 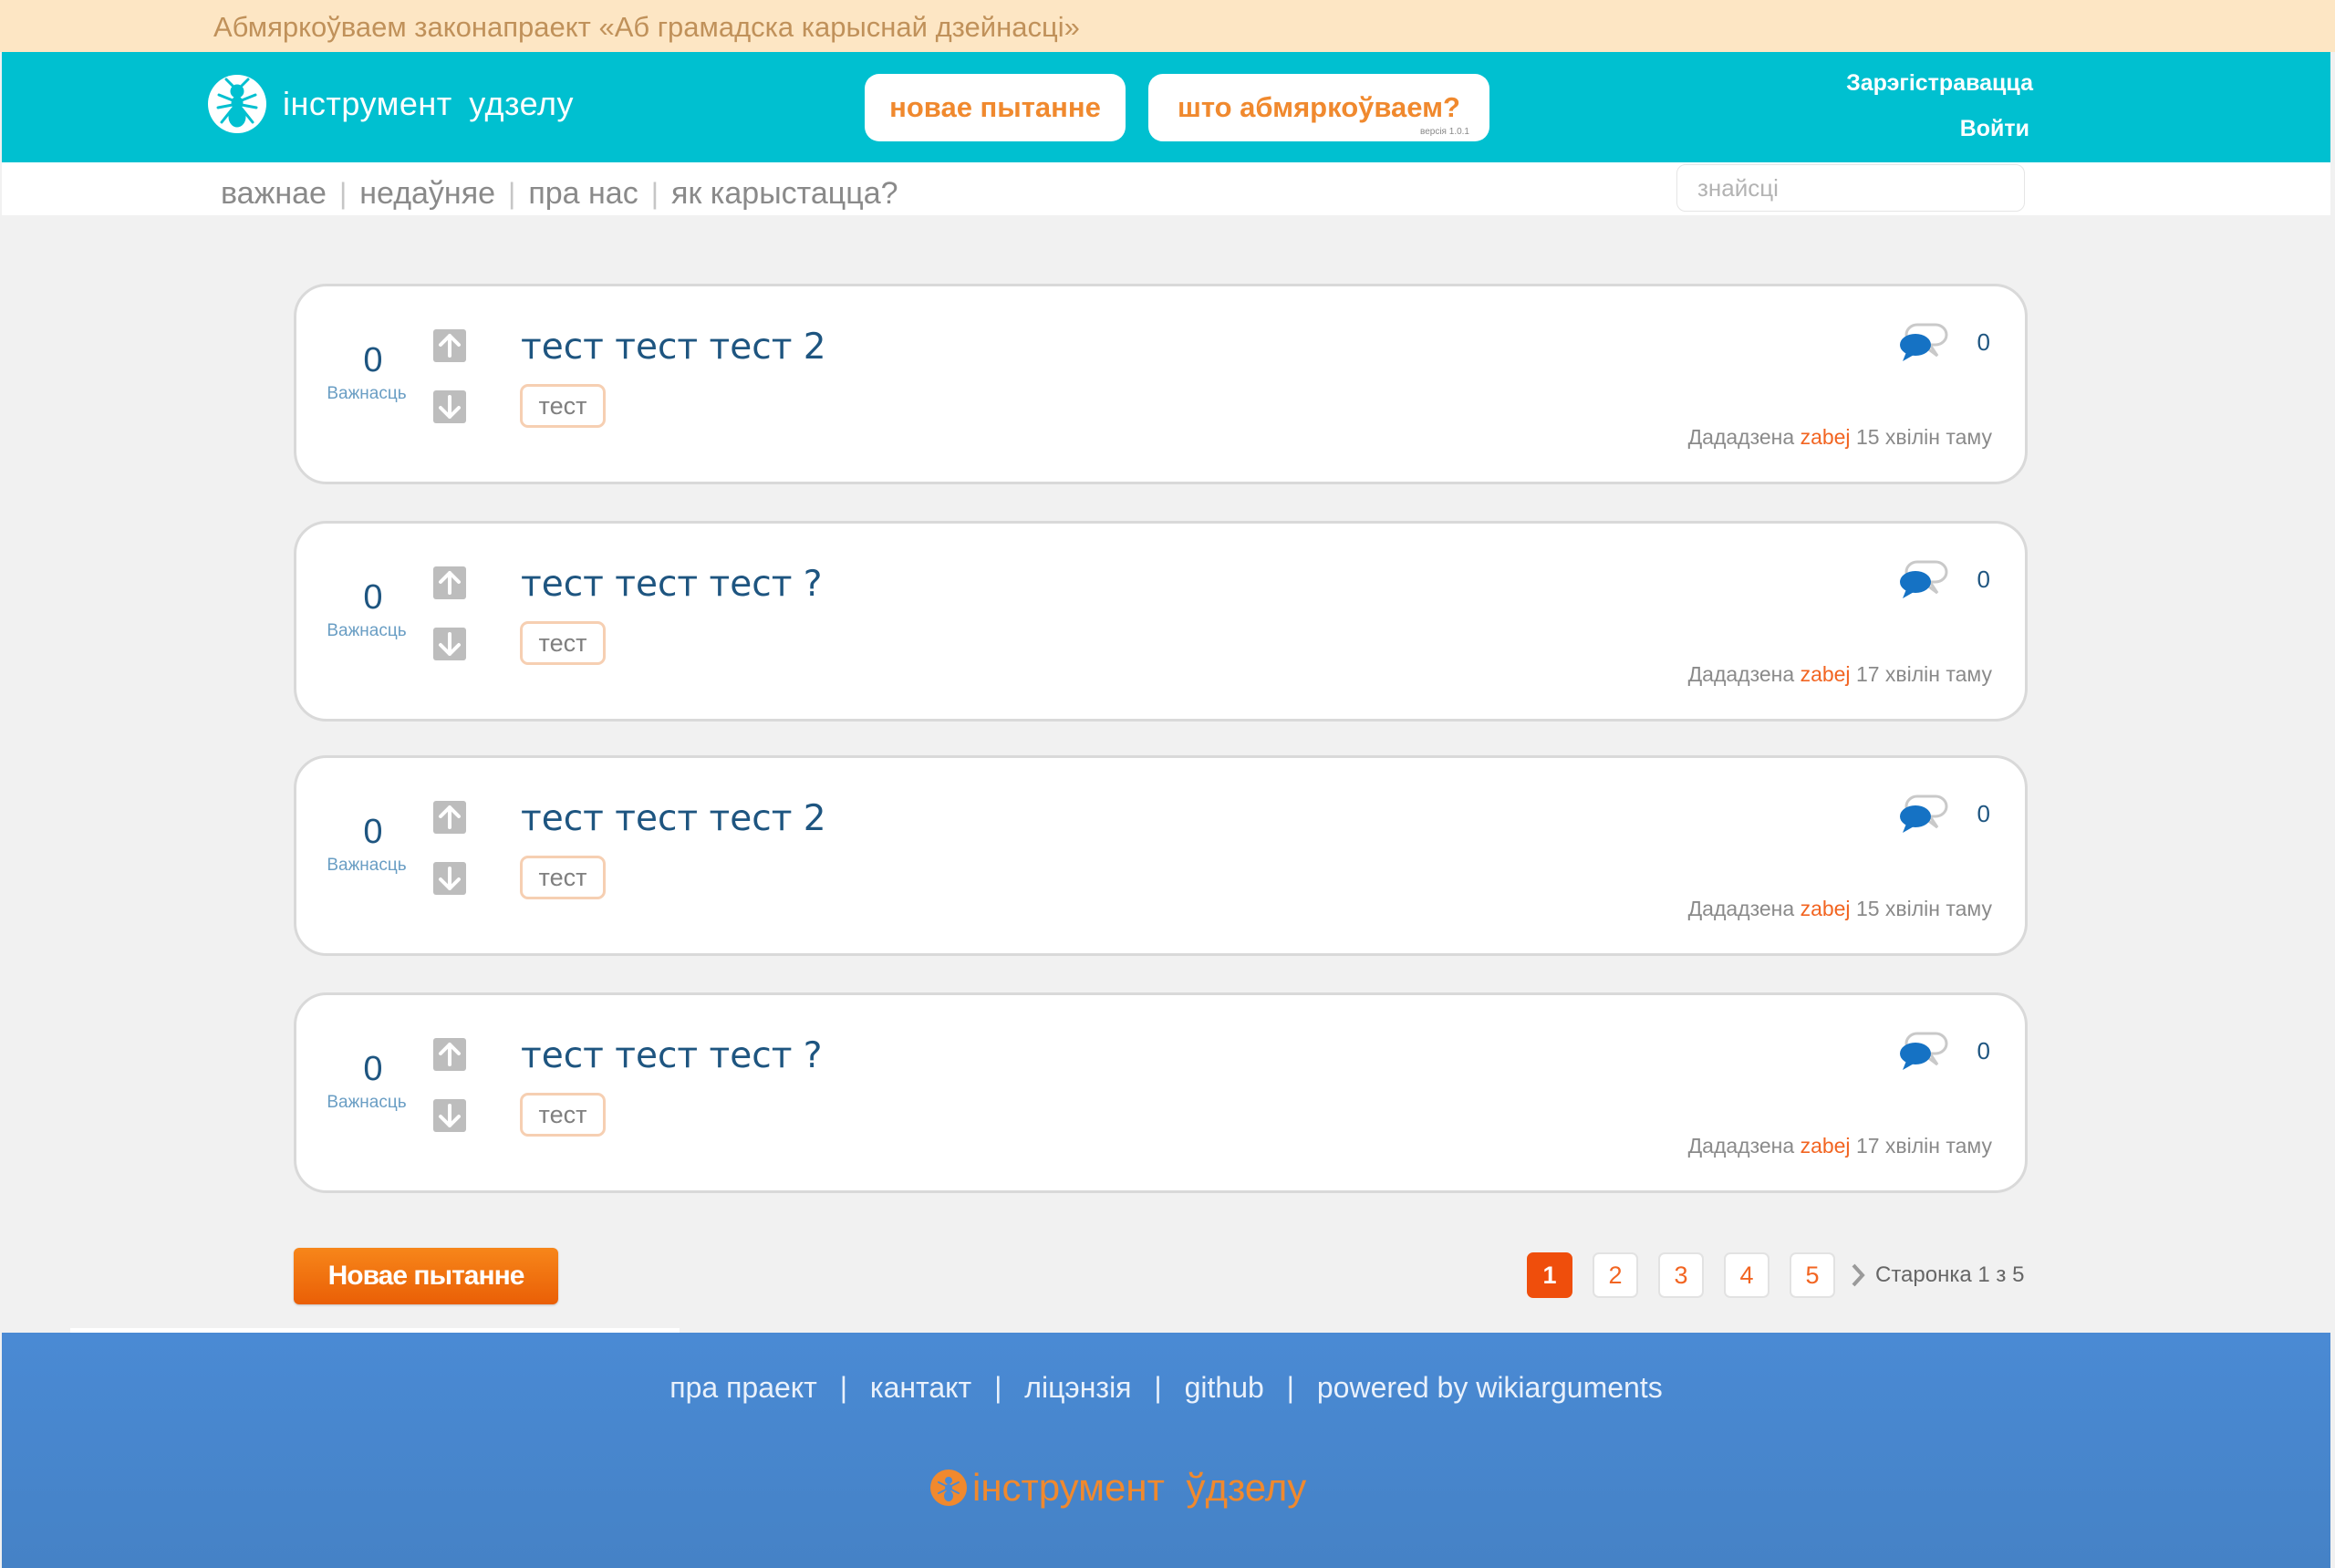 I want to click on page-button-2: 2, so click(x=1615, y=1275).